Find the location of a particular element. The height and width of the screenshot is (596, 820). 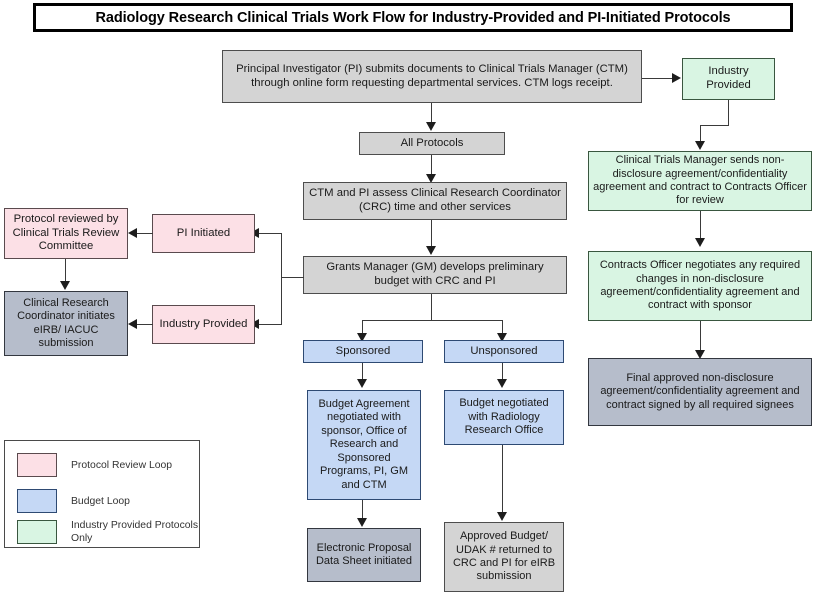

arrowhead-electronic-proposal is located at coordinates (362, 522).